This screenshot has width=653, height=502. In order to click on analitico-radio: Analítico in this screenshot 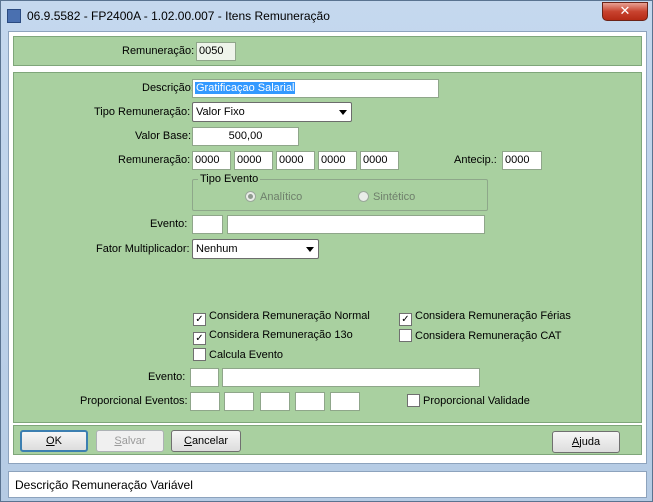, I will do `click(273, 197)`.